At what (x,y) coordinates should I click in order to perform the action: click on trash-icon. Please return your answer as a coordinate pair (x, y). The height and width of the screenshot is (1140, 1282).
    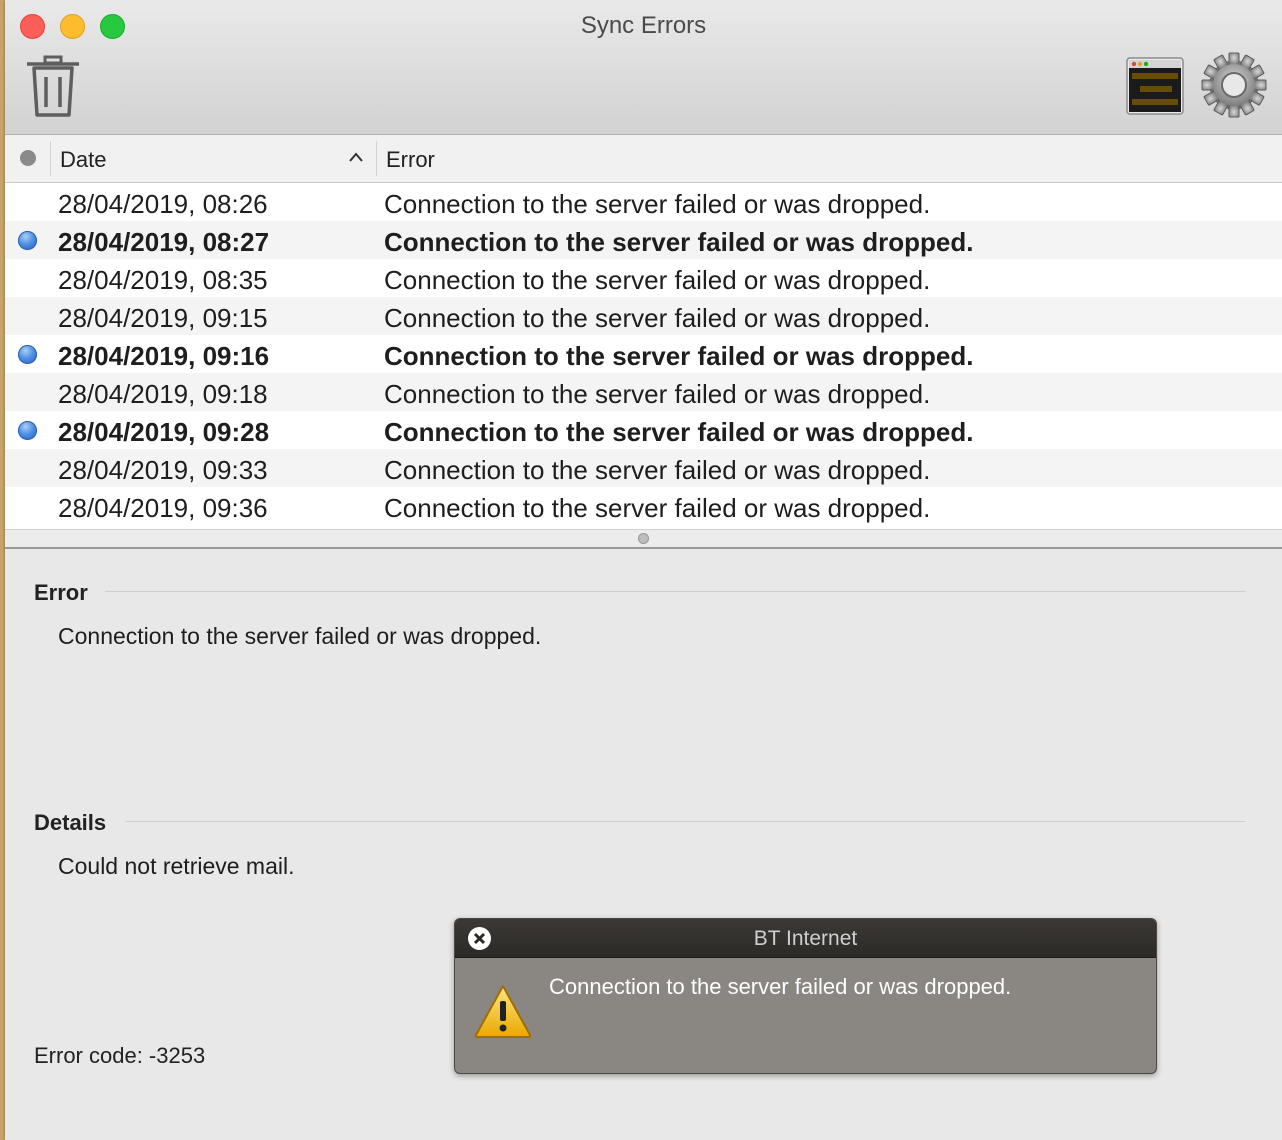
    Looking at the image, I should click on (53, 86).